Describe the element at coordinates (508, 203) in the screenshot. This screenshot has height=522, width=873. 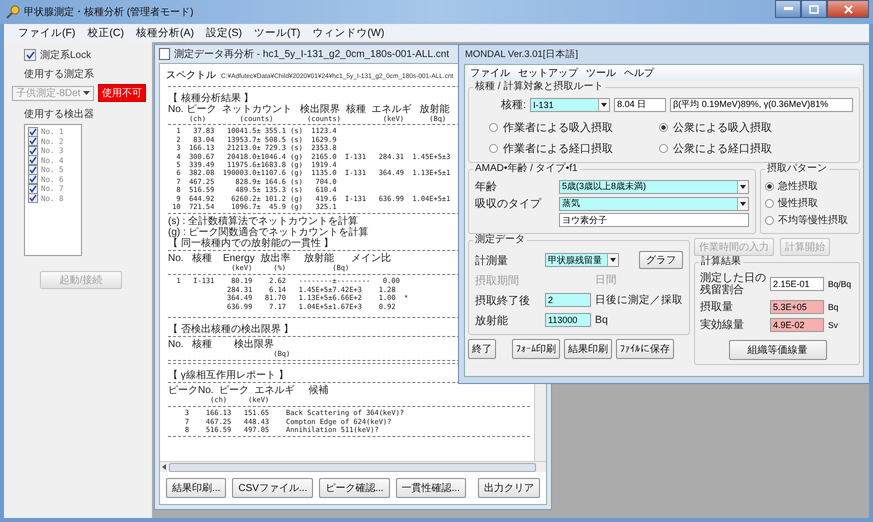
I see `field-label: 吸収のタイプ` at that location.